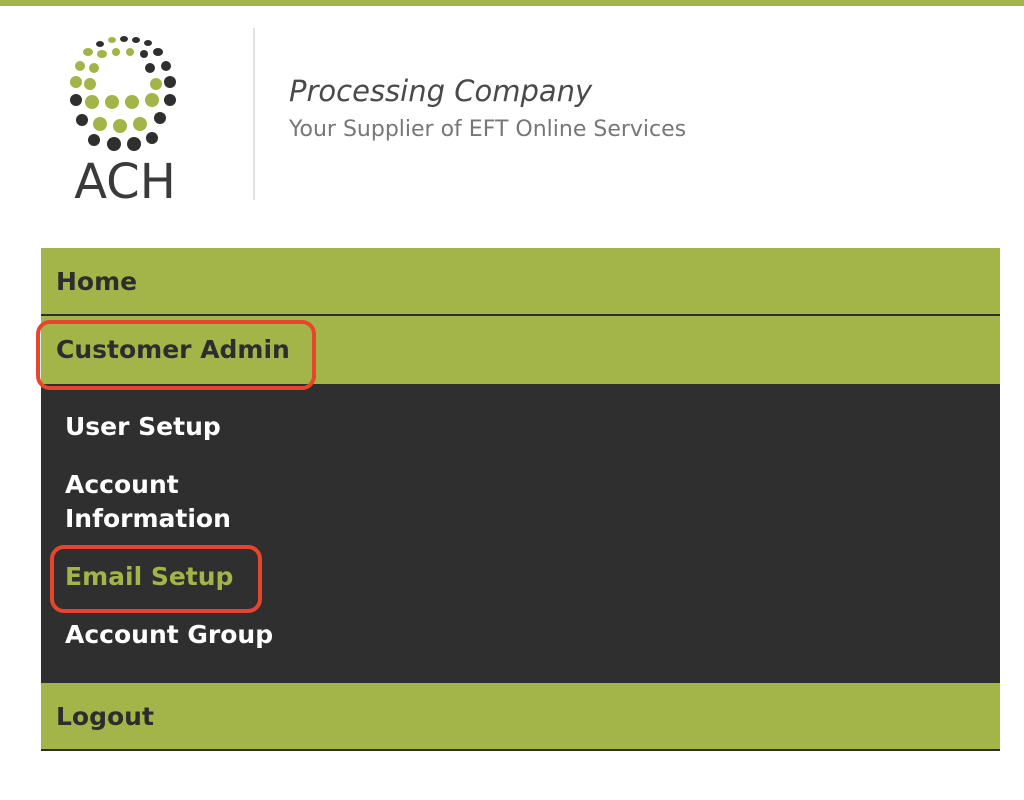 Image resolution: width=1024 pixels, height=800 pixels. What do you see at coordinates (97, 281) in the screenshot?
I see `nav-item-home-label: Home` at bounding box center [97, 281].